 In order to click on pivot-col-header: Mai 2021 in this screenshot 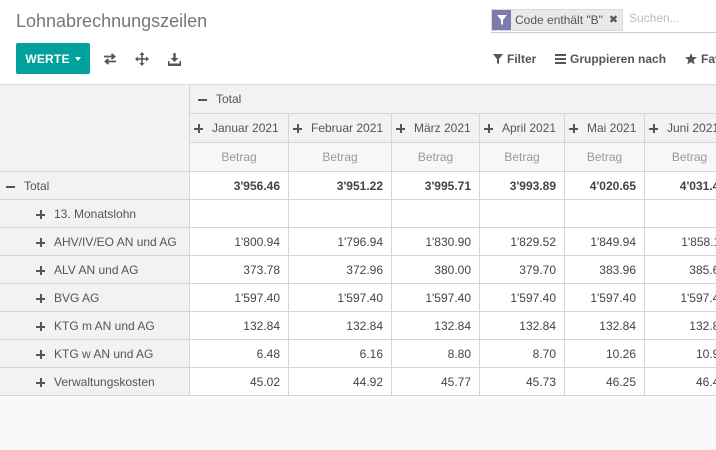, I will do `click(605, 128)`.